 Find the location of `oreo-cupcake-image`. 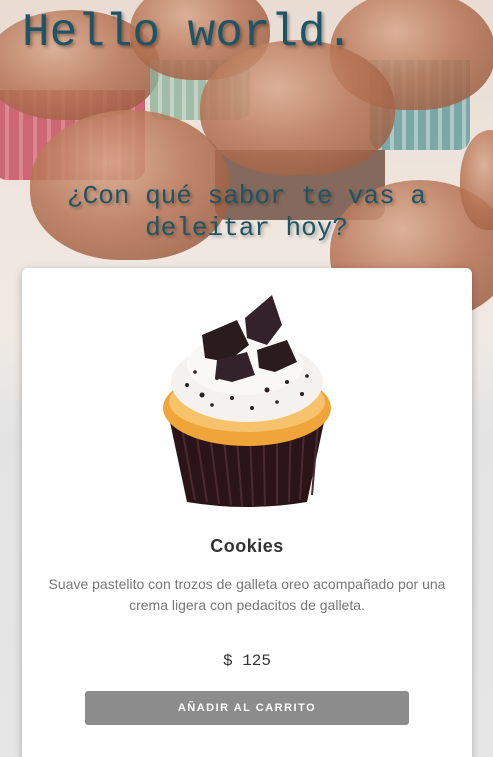

oreo-cupcake-image is located at coordinates (247, 401).